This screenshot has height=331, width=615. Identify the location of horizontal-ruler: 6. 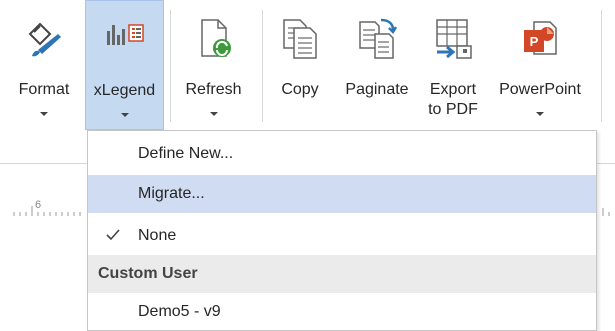
(47, 207).